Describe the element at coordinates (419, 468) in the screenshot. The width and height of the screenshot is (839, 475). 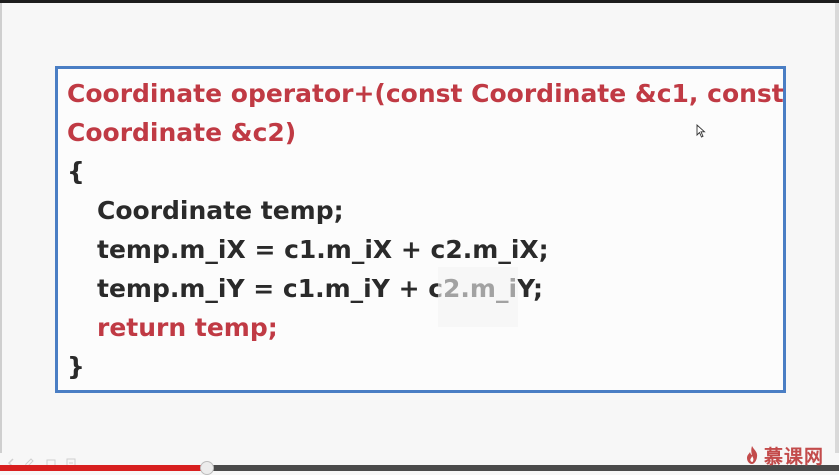
I see `video-progress-bar` at that location.